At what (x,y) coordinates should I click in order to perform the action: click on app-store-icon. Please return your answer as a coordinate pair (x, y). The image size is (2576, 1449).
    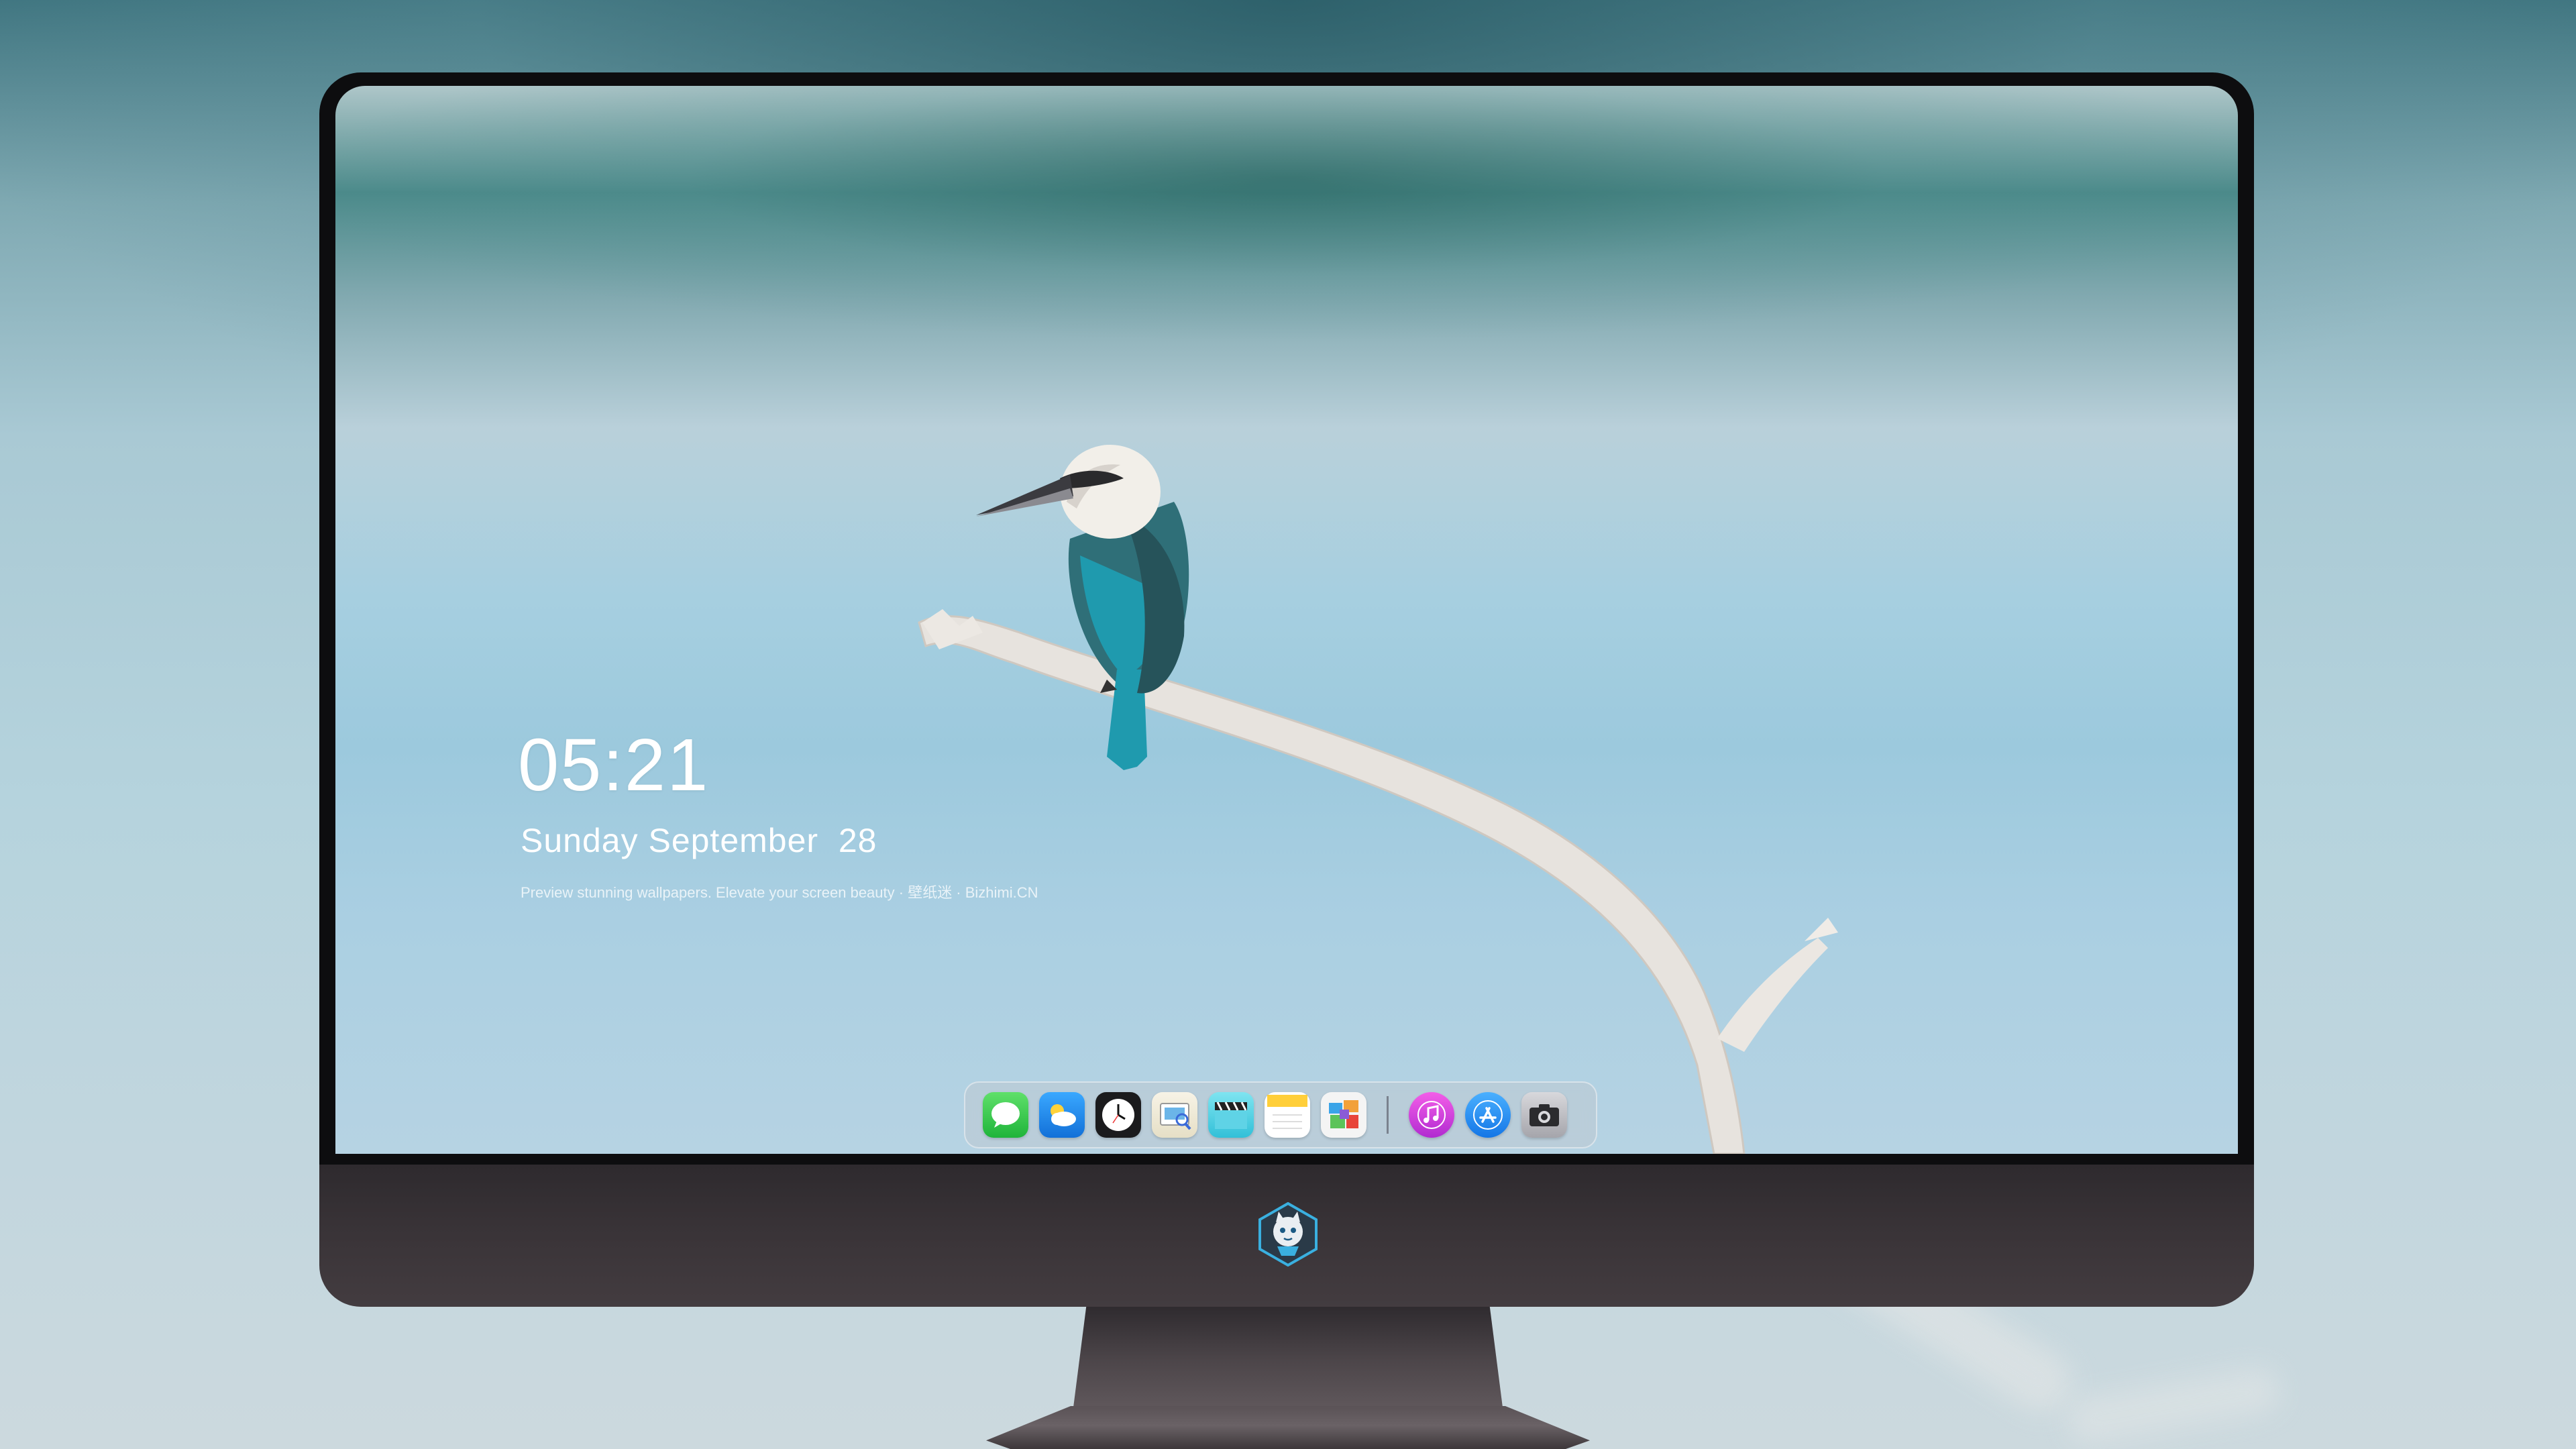
    Looking at the image, I should click on (1488, 1115).